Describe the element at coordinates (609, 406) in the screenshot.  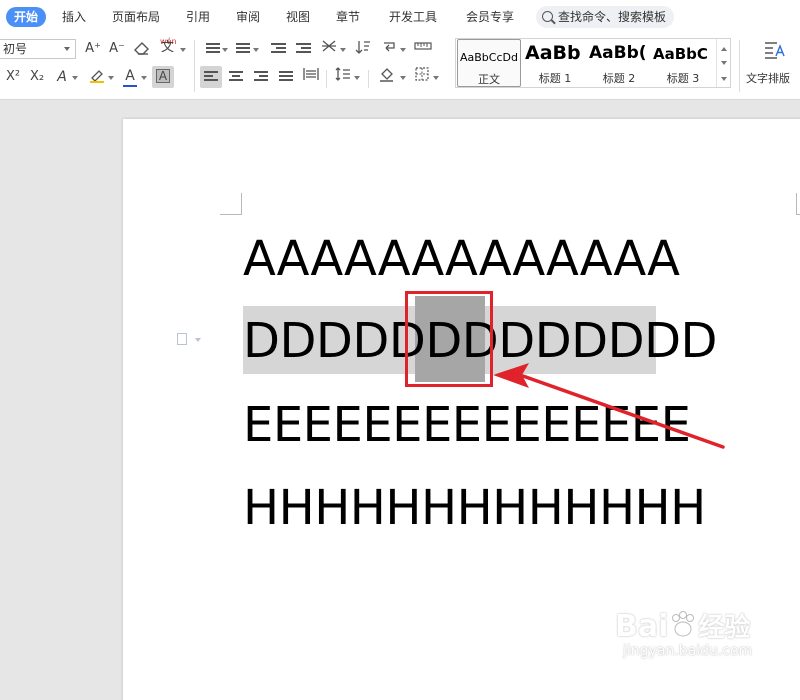
I see `annotation-arrow` at that location.